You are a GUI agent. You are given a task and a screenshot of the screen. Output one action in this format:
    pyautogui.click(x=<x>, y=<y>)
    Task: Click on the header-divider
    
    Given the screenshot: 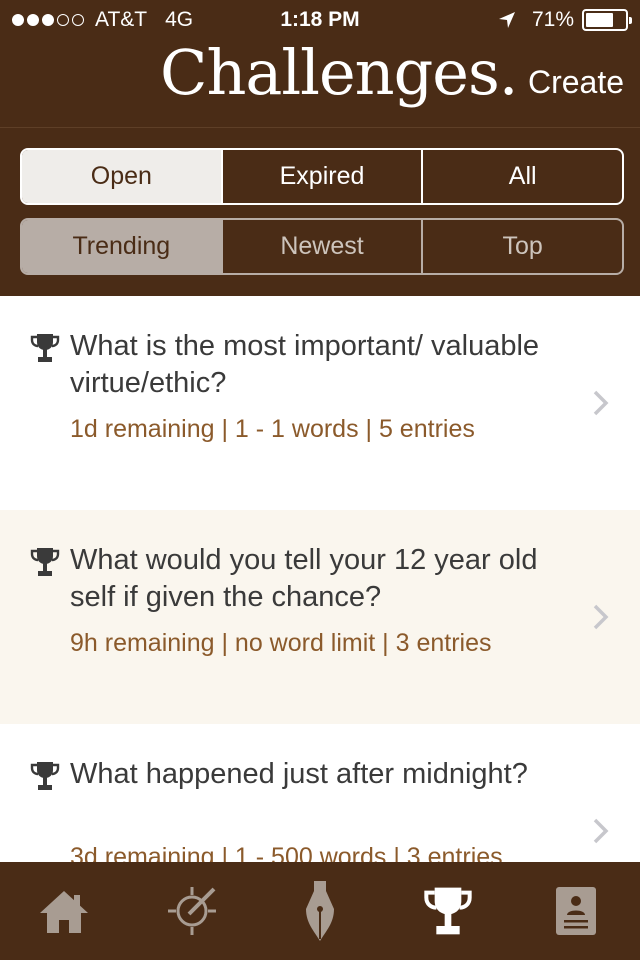 What is the action you would take?
    pyautogui.click(x=320, y=127)
    